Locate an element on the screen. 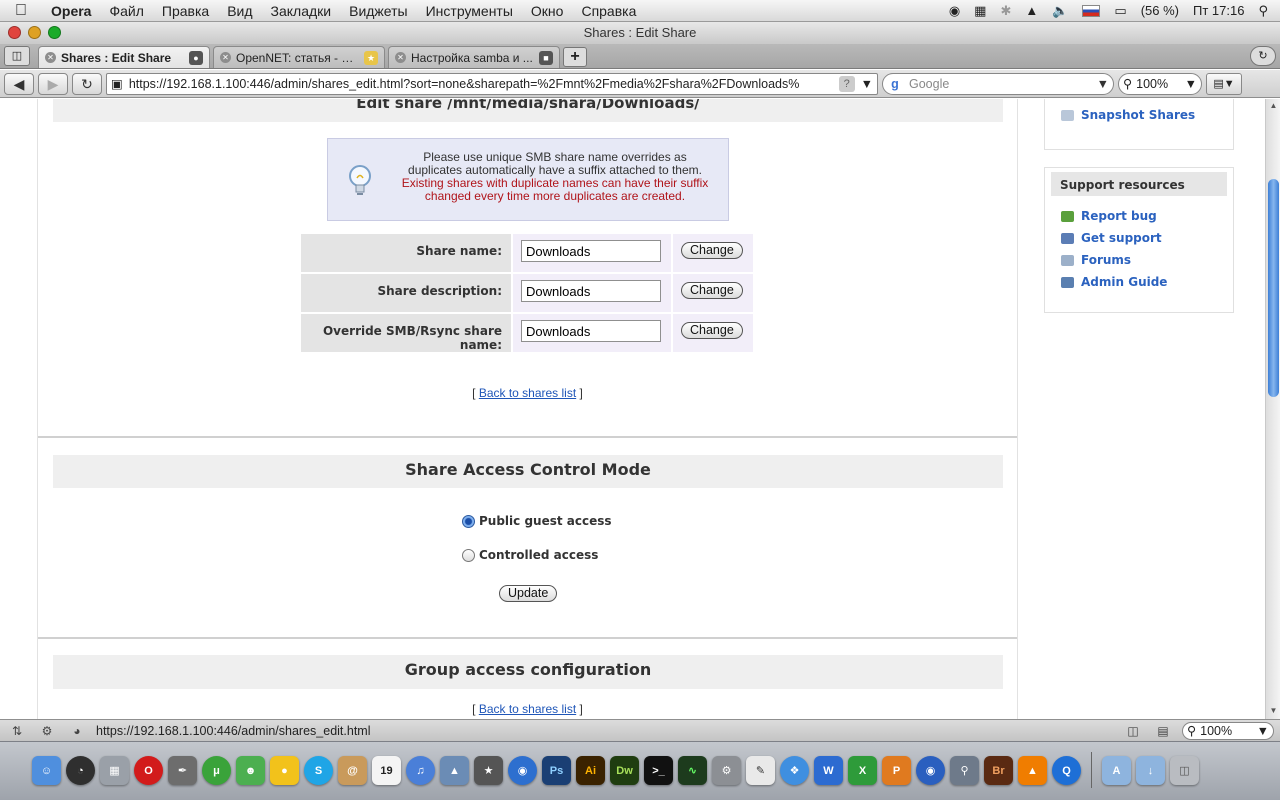 The image size is (1280, 800). search-dropdown-icon: ▼ is located at coordinates (1103, 84).